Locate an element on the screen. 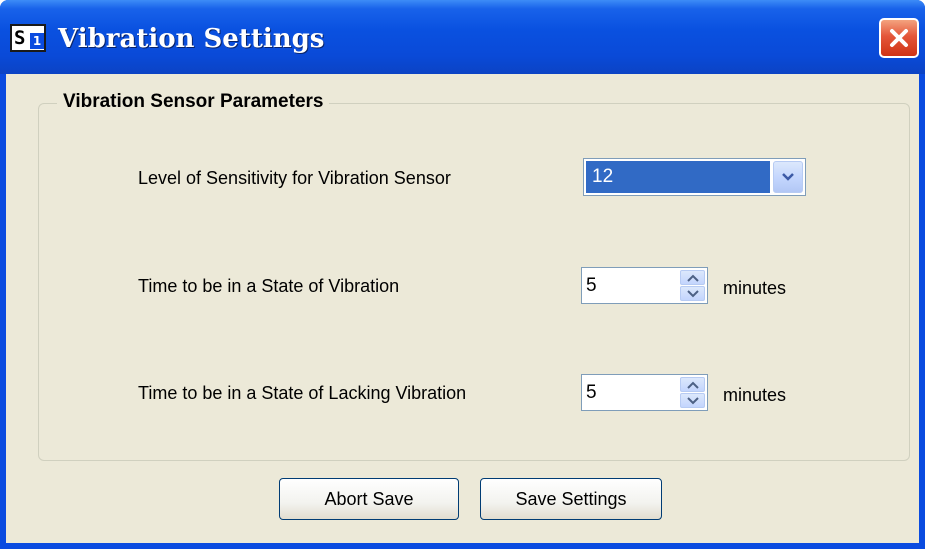 This screenshot has width=925, height=549. dropdown-button is located at coordinates (788, 177).